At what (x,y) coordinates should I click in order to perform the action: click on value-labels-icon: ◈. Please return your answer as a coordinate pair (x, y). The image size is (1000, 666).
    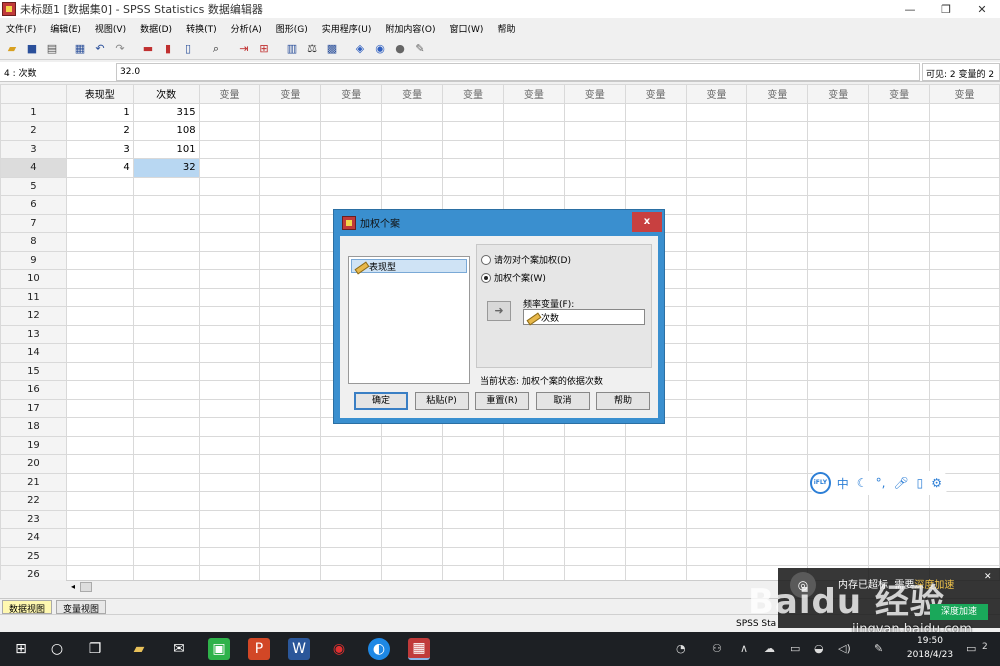
    Looking at the image, I should click on (360, 49).